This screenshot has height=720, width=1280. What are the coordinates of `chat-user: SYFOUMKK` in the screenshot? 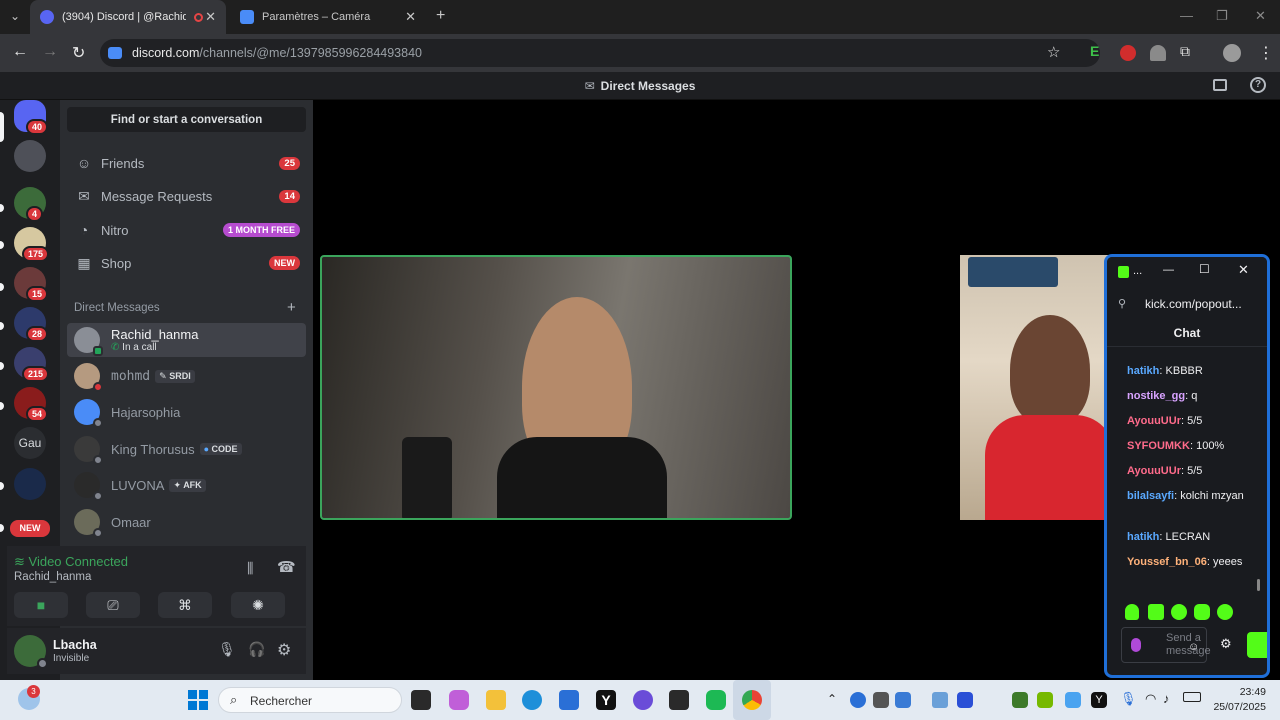 It's located at (1158, 446).